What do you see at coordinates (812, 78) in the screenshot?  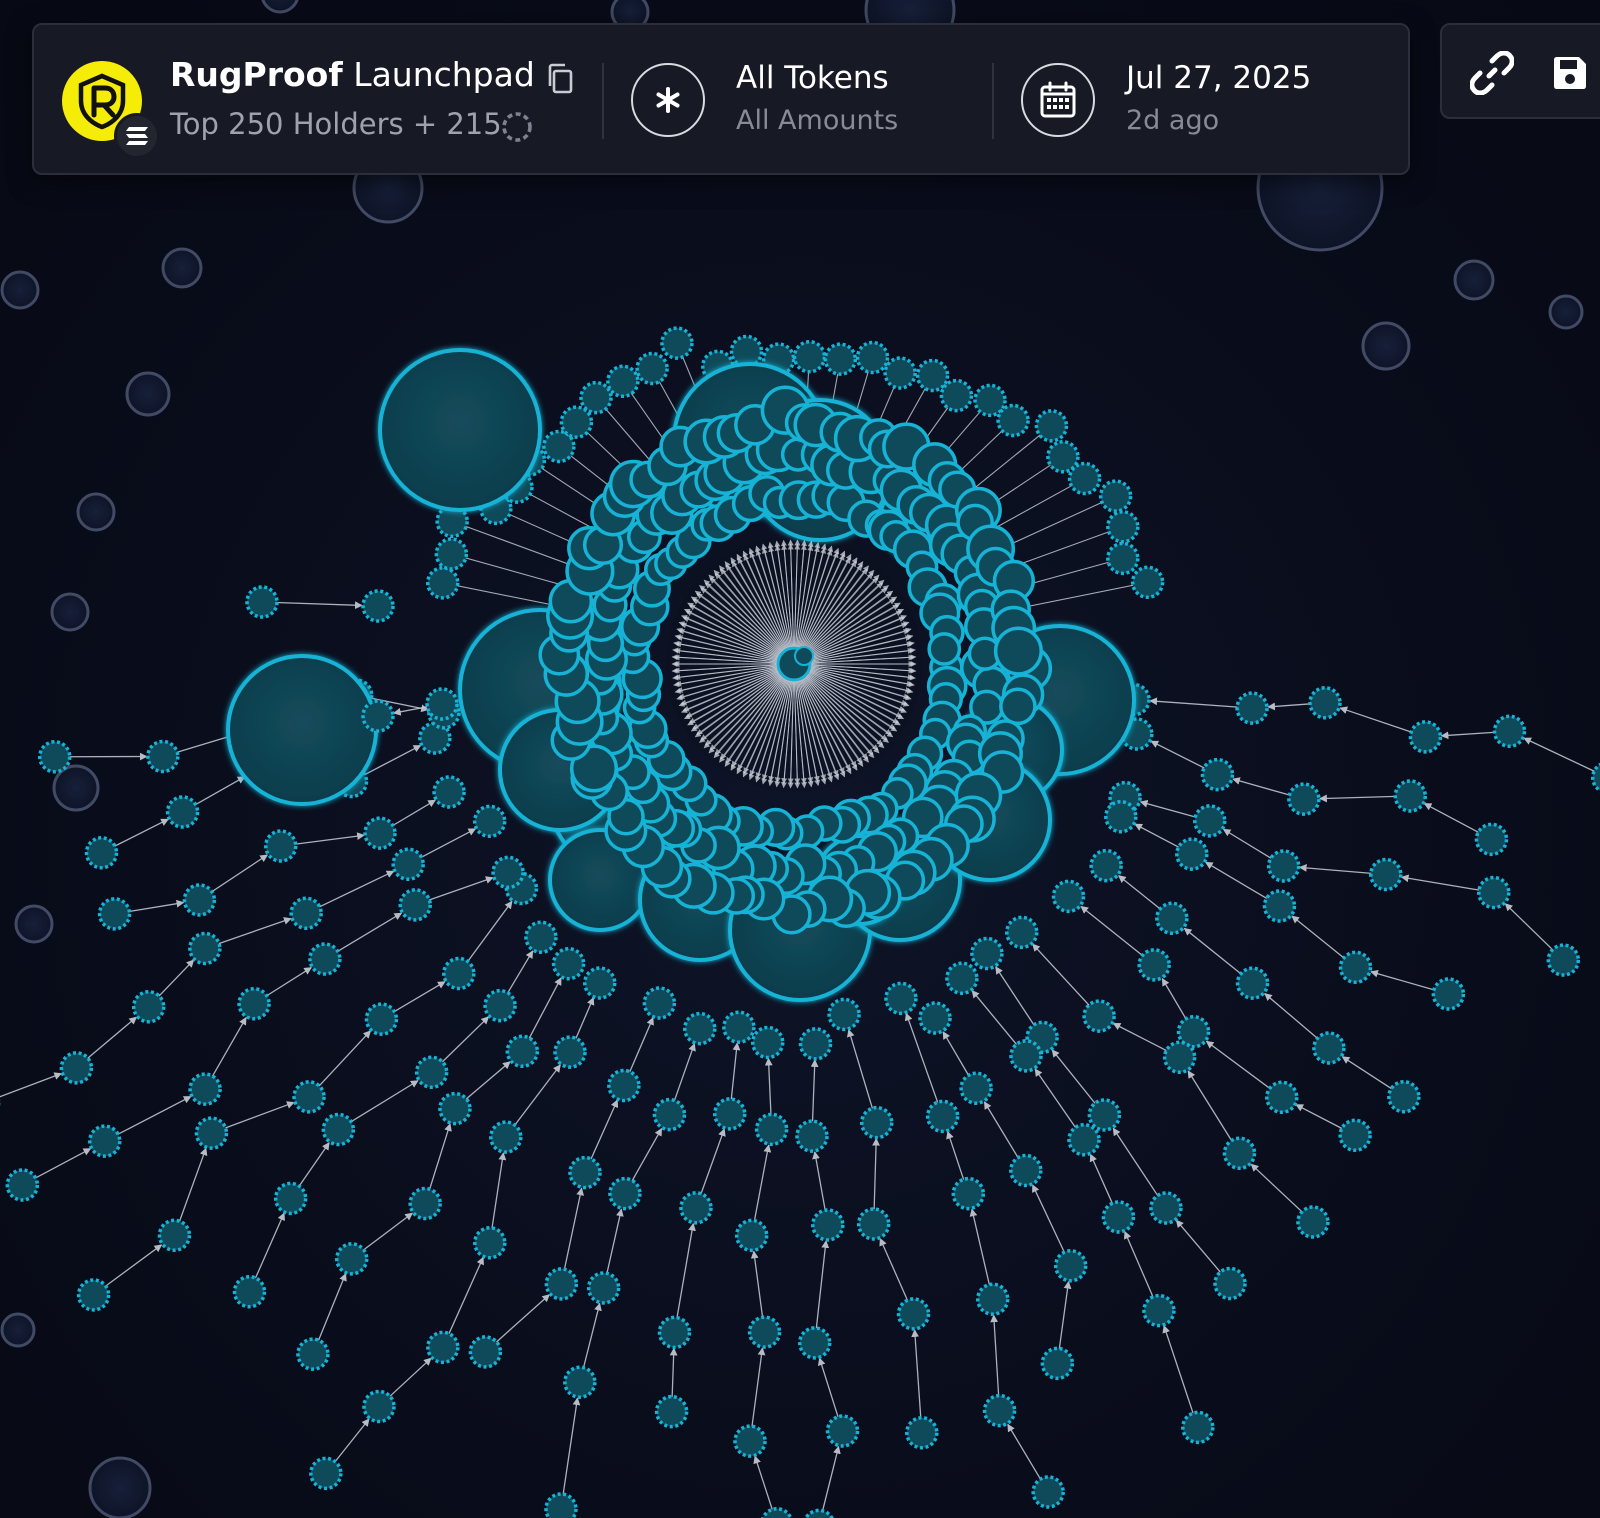 I see `token-filter: All Tokens` at bounding box center [812, 78].